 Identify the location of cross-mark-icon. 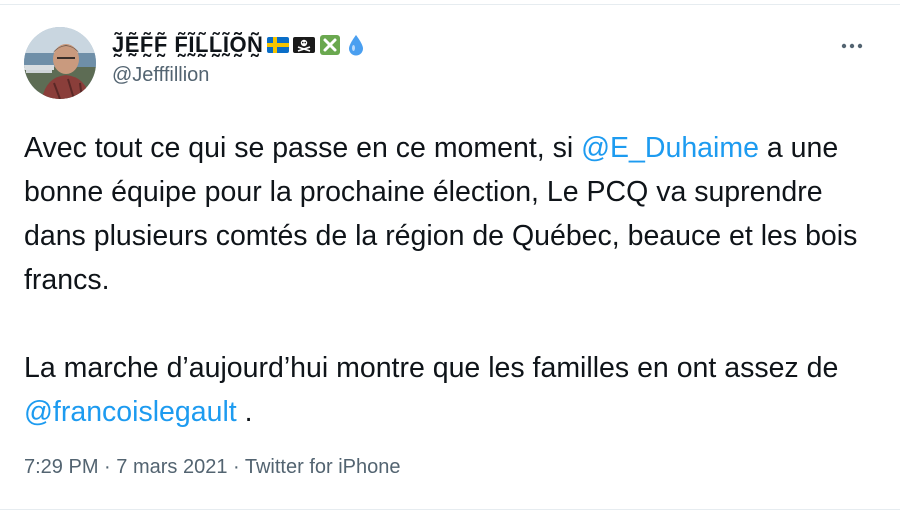
(330, 45).